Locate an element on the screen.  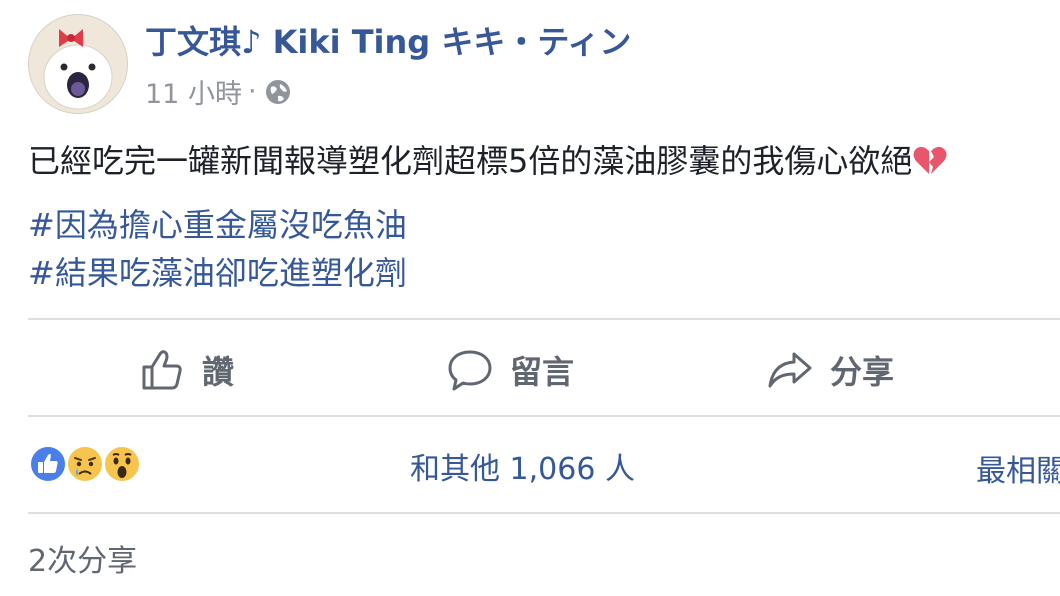
globe-icon is located at coordinates (278, 92).